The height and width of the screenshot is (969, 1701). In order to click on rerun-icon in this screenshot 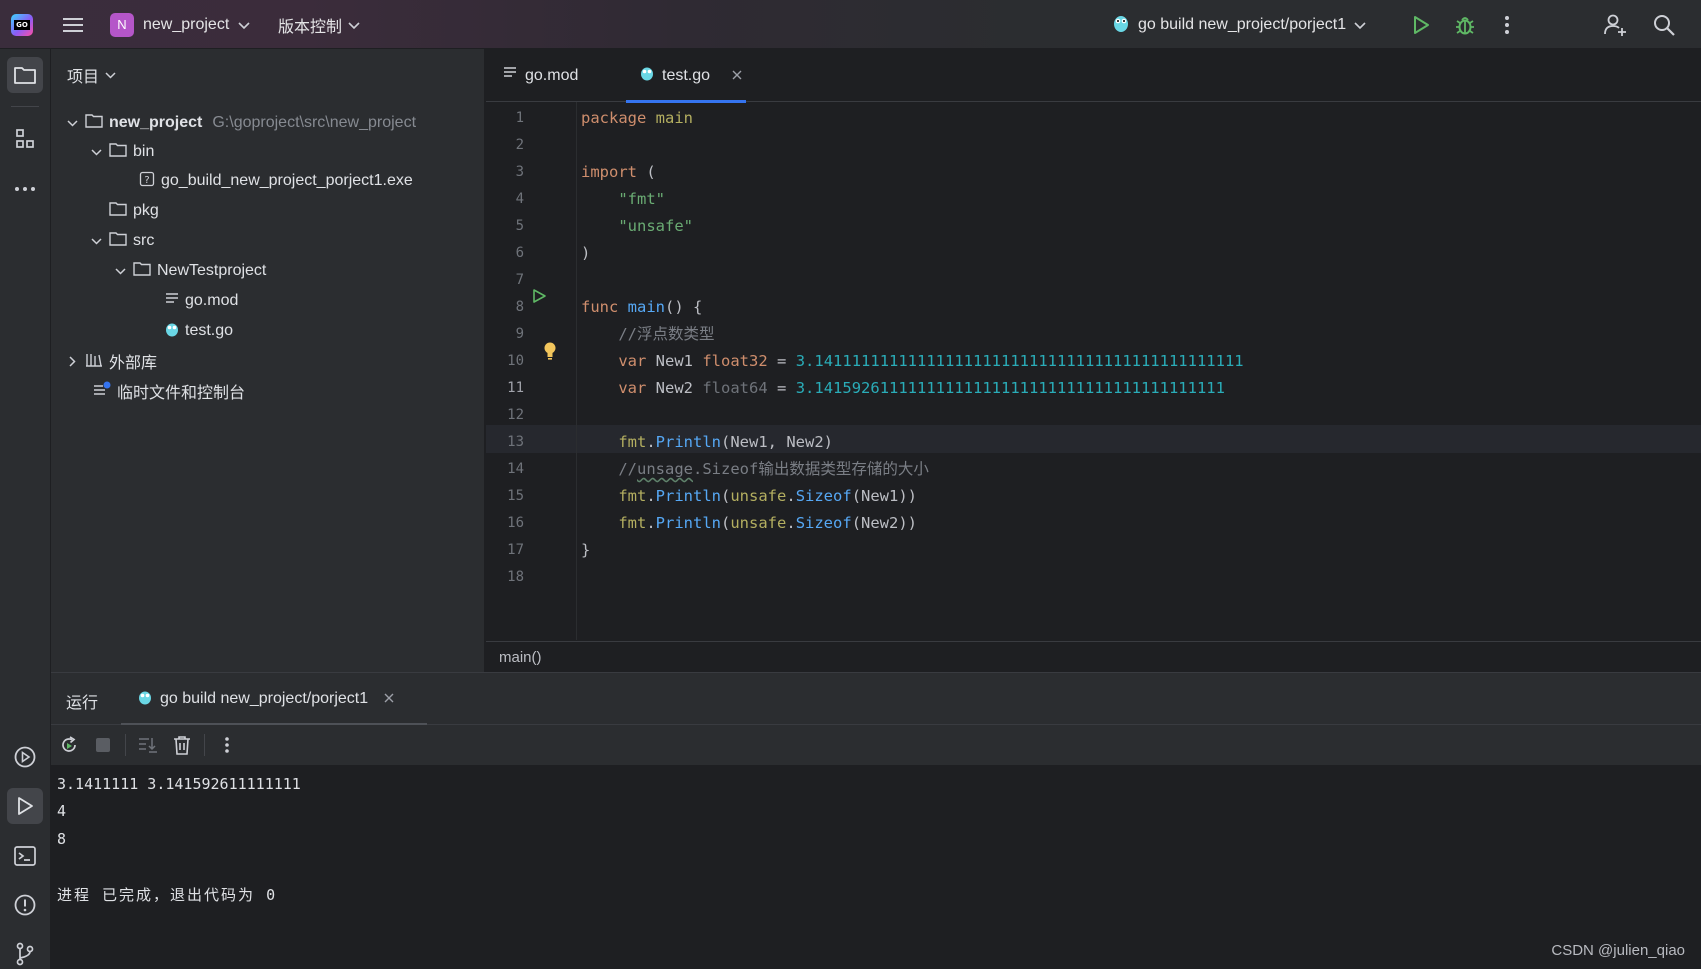, I will do `click(69, 745)`.